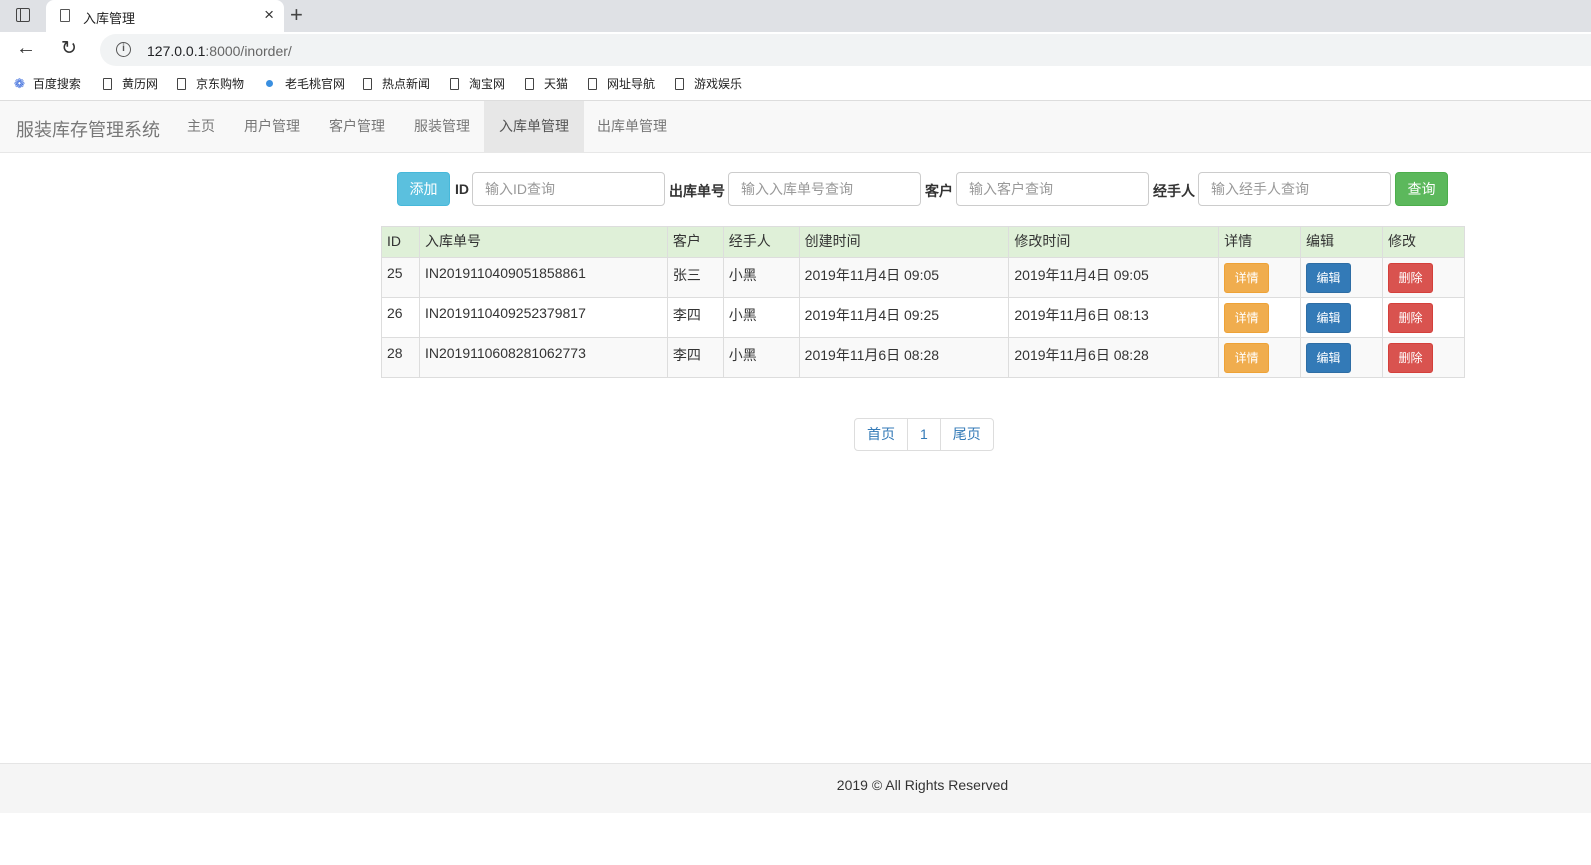 The height and width of the screenshot is (865, 1591). Describe the element at coordinates (1052, 189) in the screenshot. I see `customer-search-input` at that location.